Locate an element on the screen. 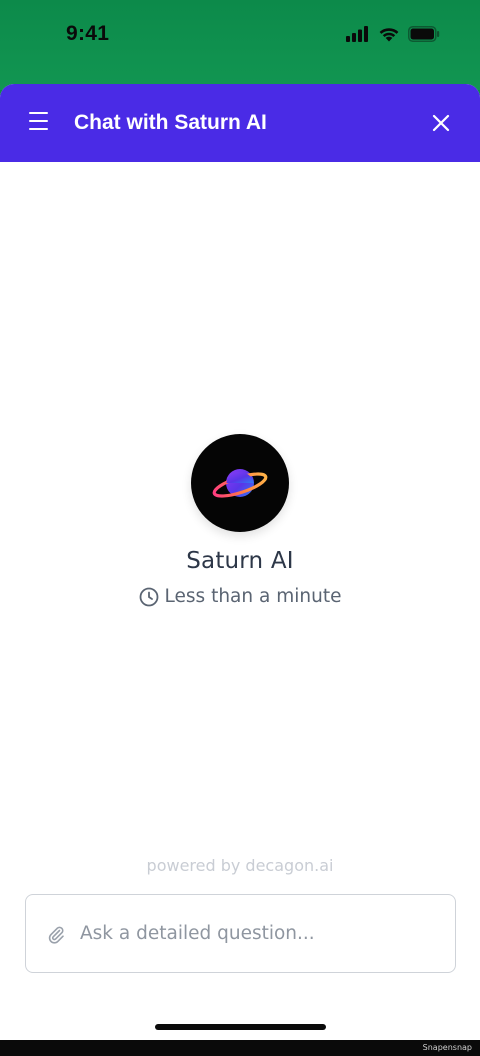 This screenshot has width=480, height=1056. message-composer is located at coordinates (240, 933).